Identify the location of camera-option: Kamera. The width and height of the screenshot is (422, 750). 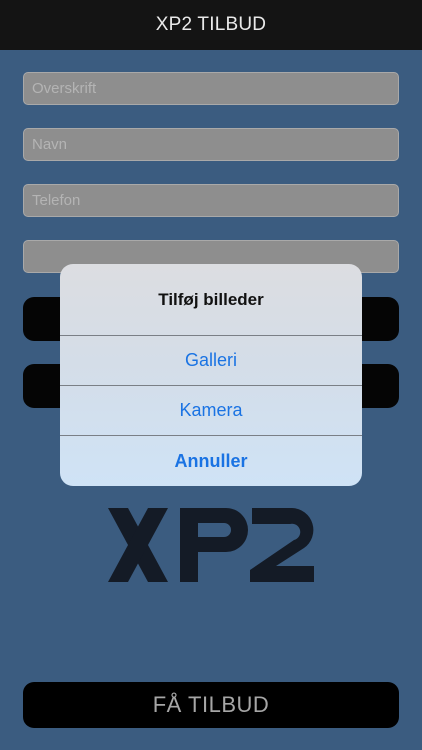
(211, 411).